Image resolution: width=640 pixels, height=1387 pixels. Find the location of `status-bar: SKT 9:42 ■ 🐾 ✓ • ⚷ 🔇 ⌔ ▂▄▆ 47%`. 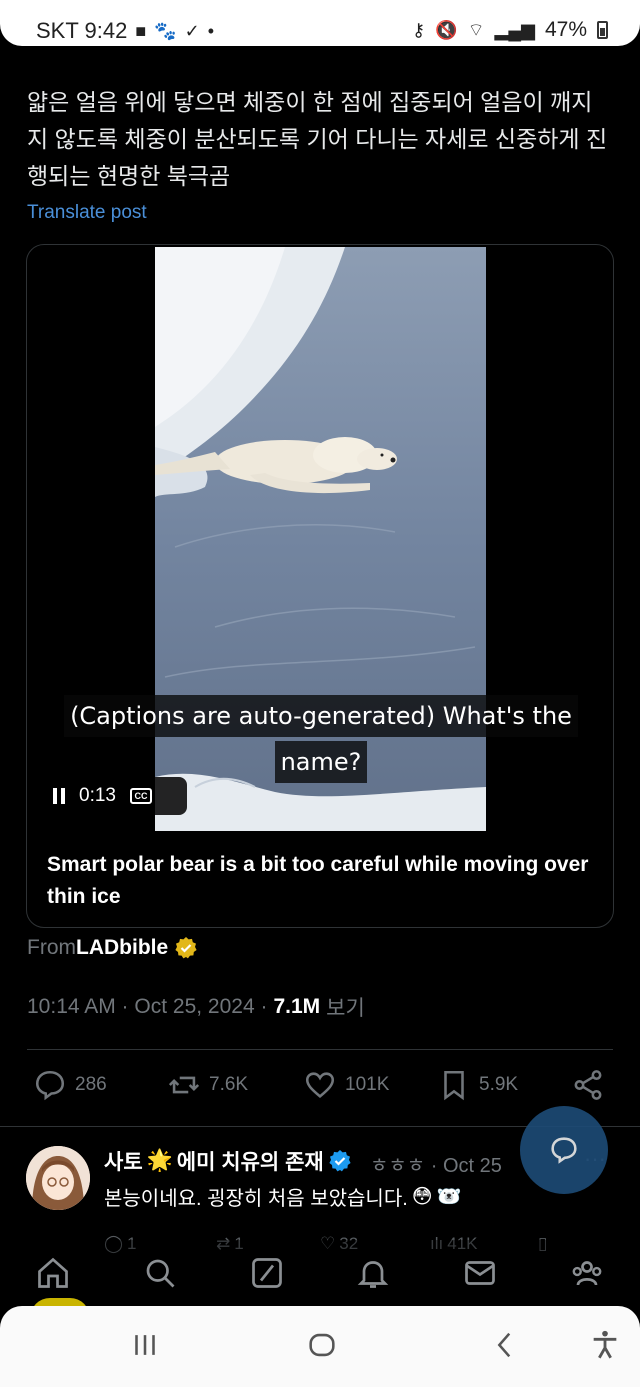

status-bar: SKT 9:42 ■ 🐾 ✓ • ⚷ 🔇 ⌔ ▂▄▆ 47% is located at coordinates (320, 23).